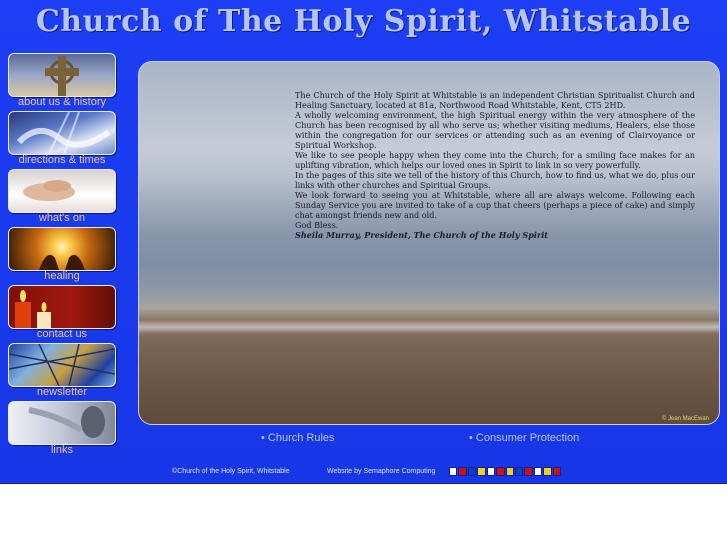 Image resolution: width=727 pixels, height=545 pixels. What do you see at coordinates (231, 471) in the screenshot?
I see `copyright-text: ©Church of the Holy Spirit, Whitstable` at bounding box center [231, 471].